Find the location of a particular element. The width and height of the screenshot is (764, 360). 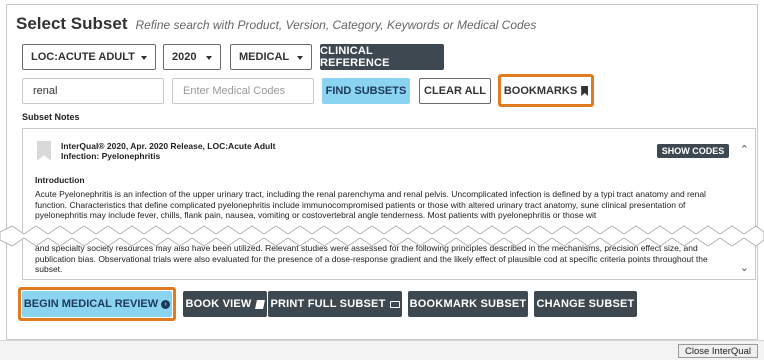

book-icon is located at coordinates (260, 304).